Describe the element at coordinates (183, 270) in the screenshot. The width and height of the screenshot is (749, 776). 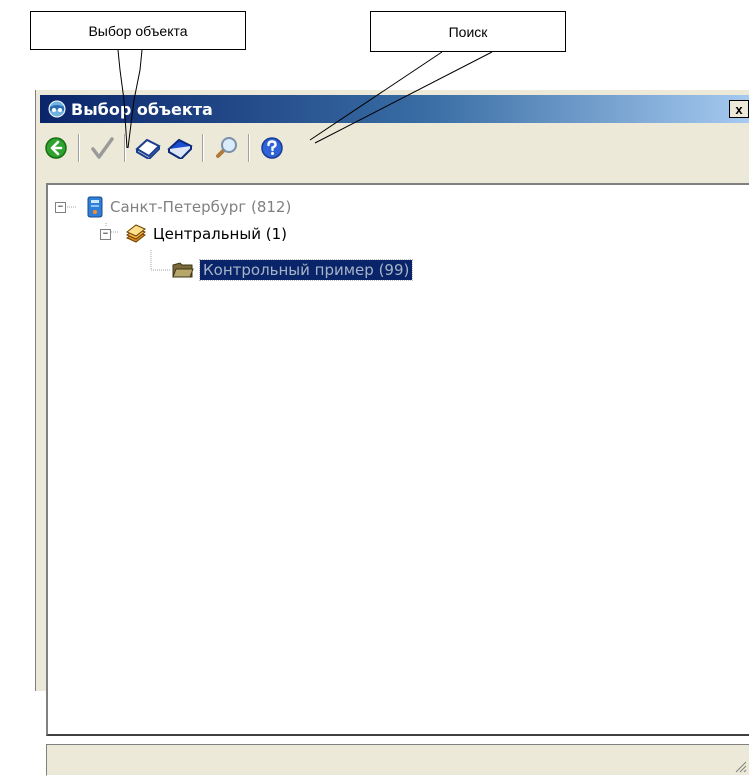
I see `folder-icon` at that location.